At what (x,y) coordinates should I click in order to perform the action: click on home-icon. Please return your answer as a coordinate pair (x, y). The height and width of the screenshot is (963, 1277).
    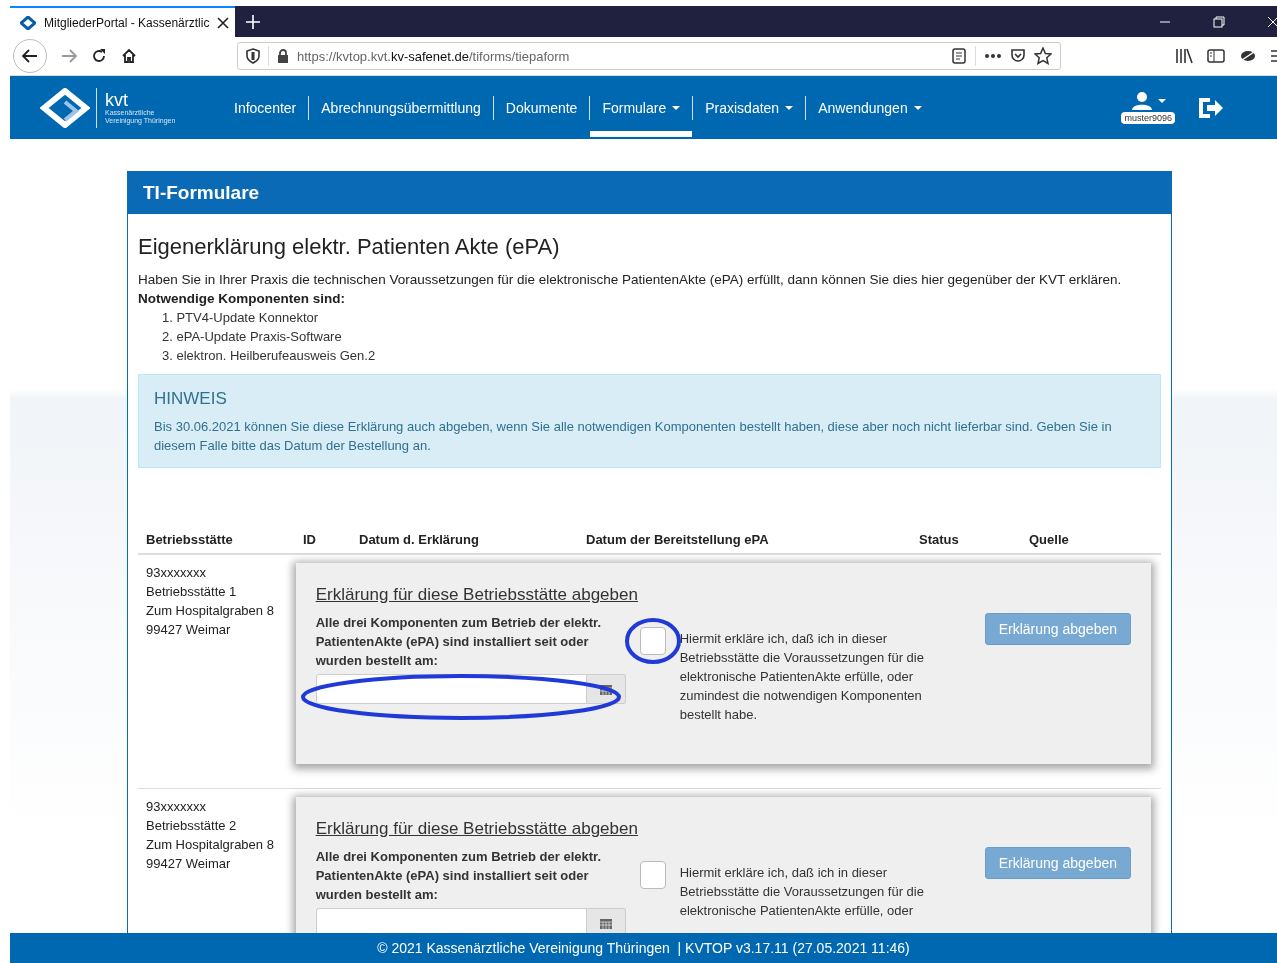
    Looking at the image, I should click on (129, 56).